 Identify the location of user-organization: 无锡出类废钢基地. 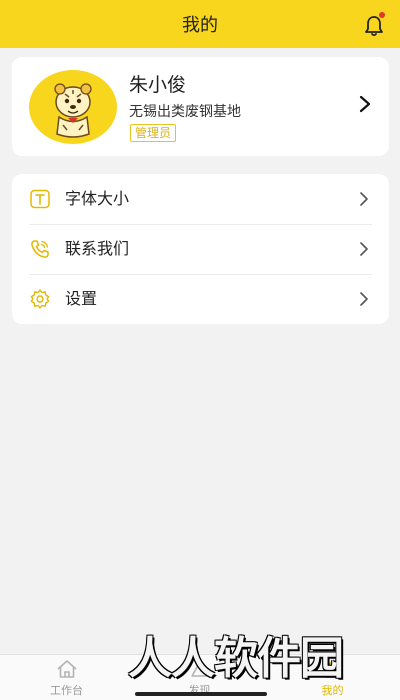
(185, 112).